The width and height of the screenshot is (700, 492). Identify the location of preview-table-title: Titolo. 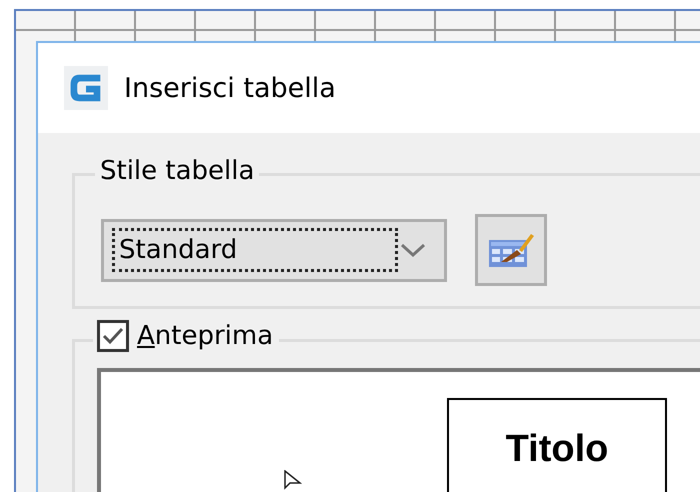
(557, 450).